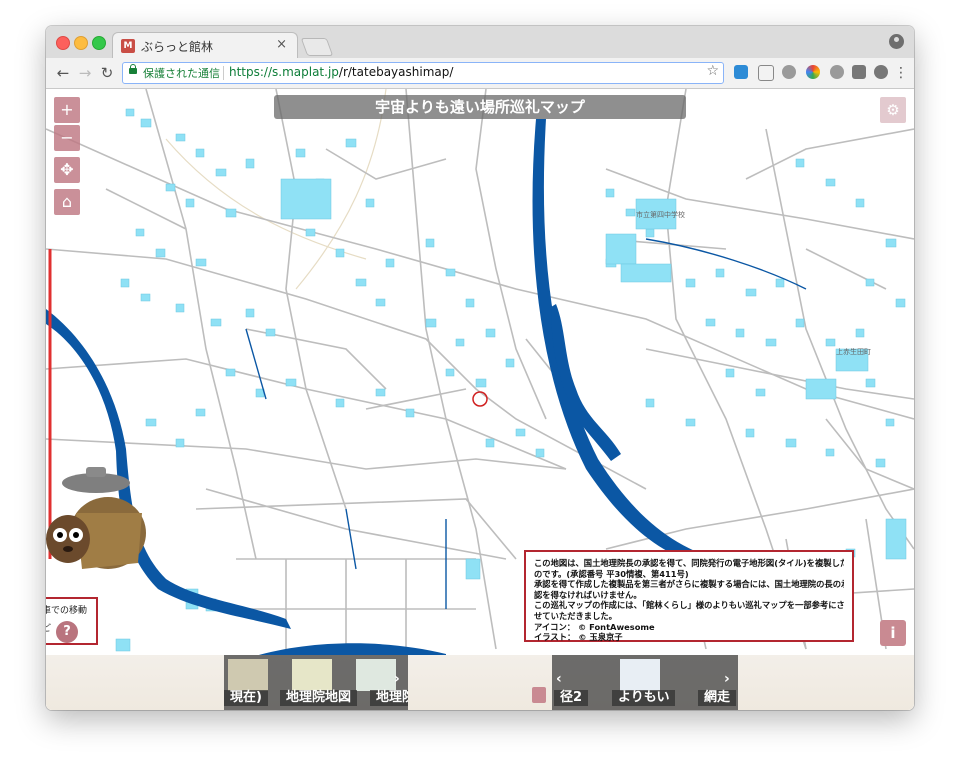 Image resolution: width=960 pixels, height=775 pixels. I want to click on attribution-line: この巡礼マップの作成には、「館林くらし」様のよりもい巡礼マップを一部参考にさ, so click(689, 605).